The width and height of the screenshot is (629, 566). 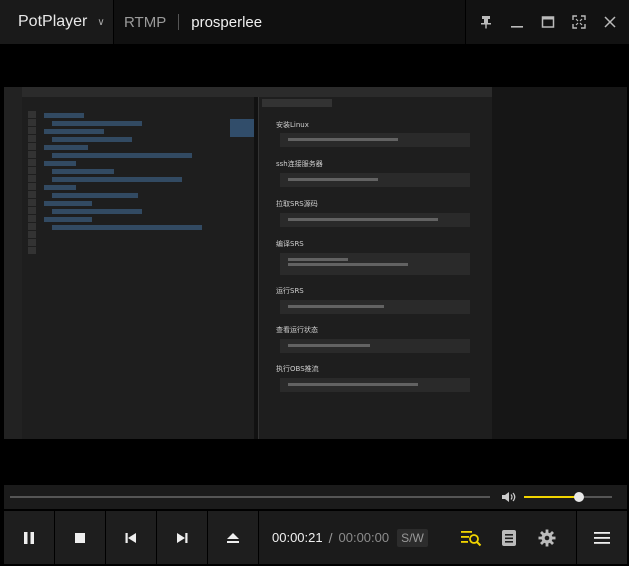 I want to click on volume-handle, so click(x=579, y=497).